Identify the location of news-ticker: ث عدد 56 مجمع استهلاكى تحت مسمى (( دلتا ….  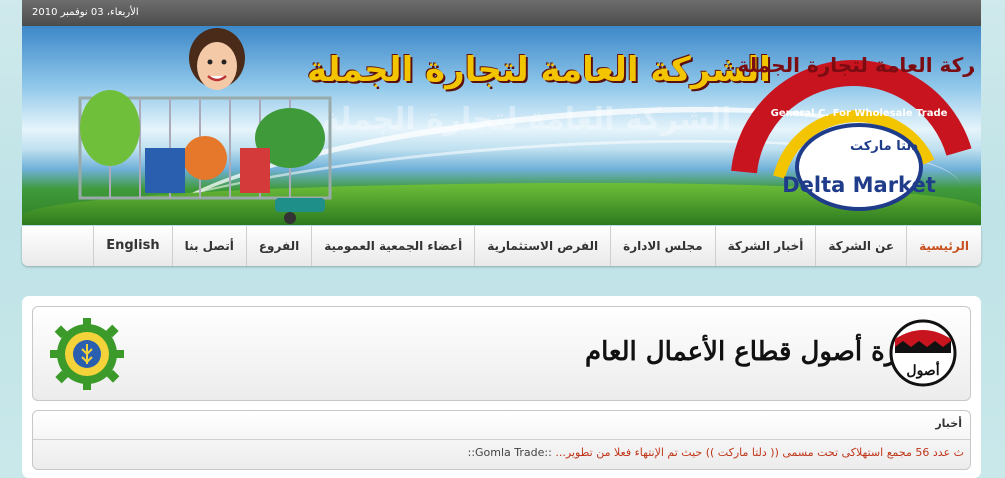
(716, 452).